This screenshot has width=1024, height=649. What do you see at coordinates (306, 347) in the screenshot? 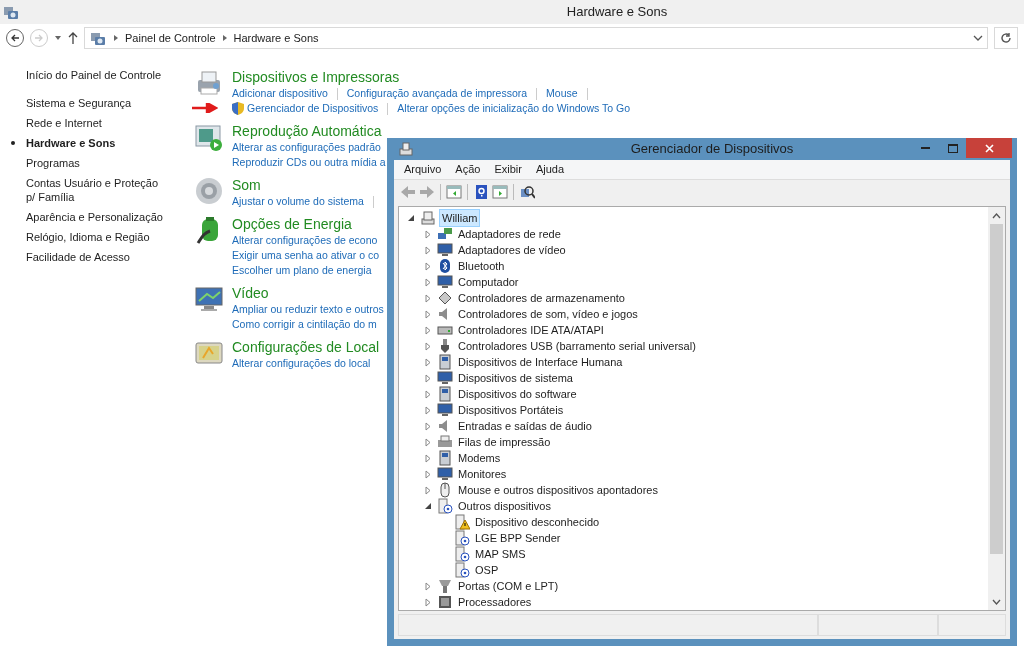
I see `section-title: Configurações de Local` at bounding box center [306, 347].